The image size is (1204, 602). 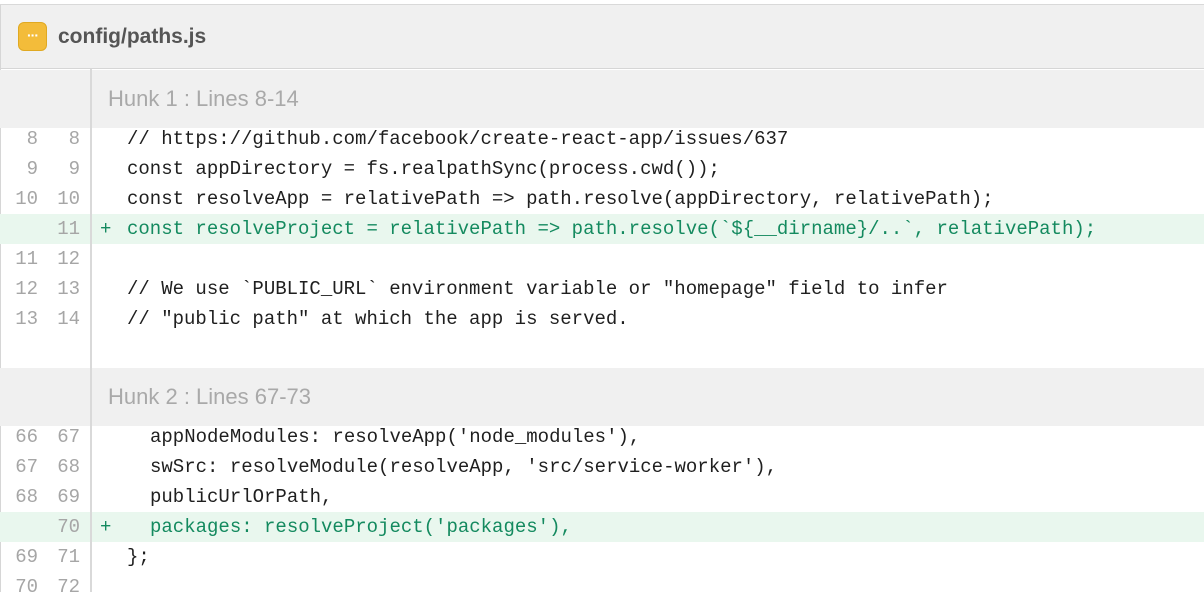 I want to click on file-header: ··· config/paths.js, so click(x=602, y=37).